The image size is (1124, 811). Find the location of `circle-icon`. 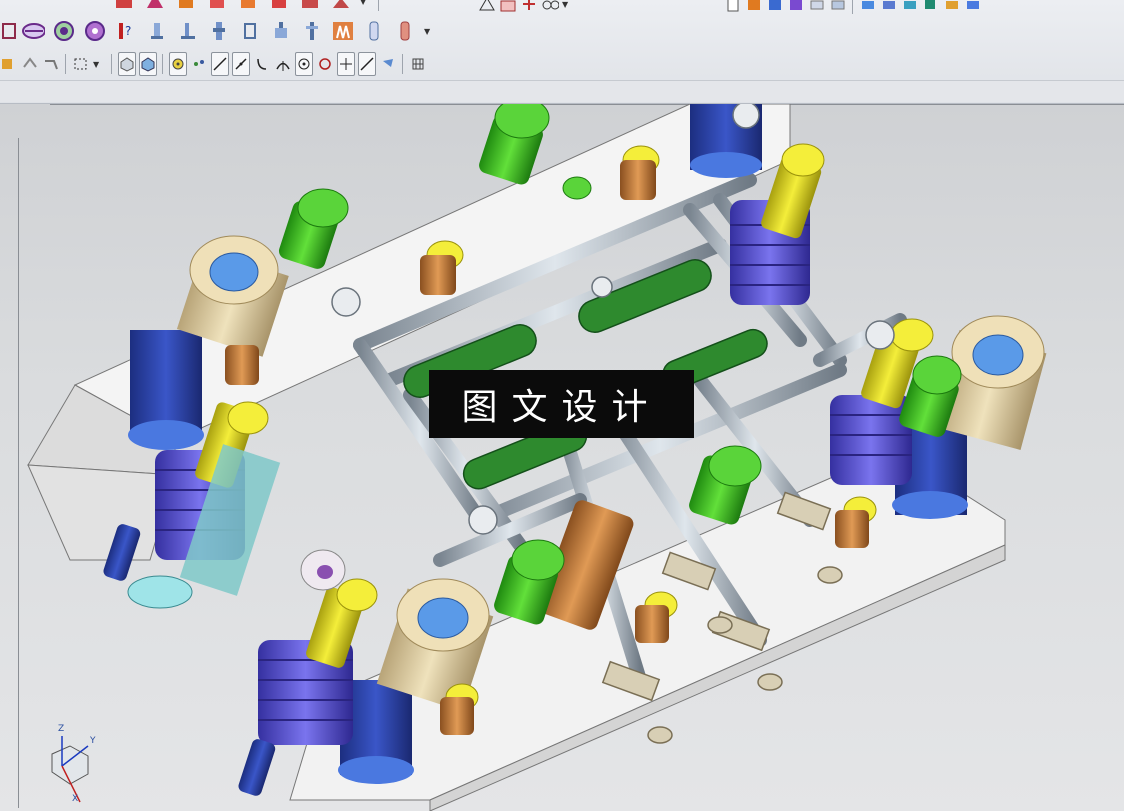

circle-icon is located at coordinates (325, 64).